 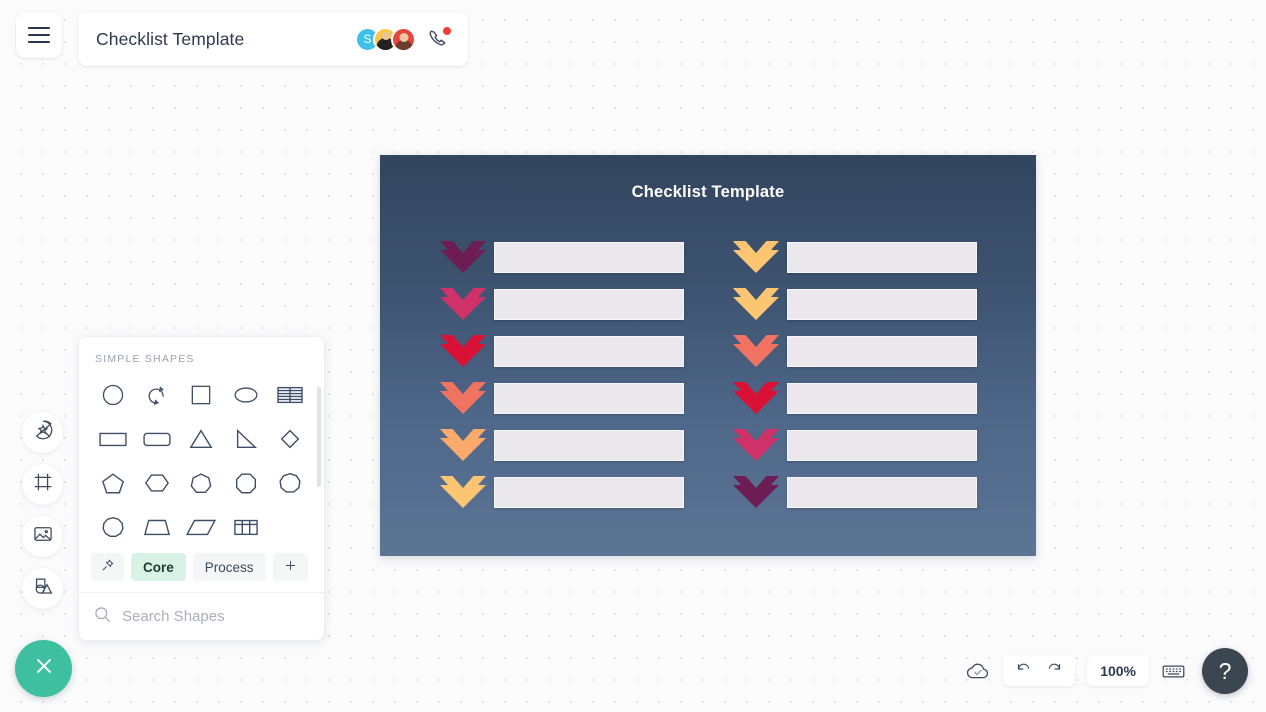 I want to click on checklist-left-column, so click(x=561, y=374).